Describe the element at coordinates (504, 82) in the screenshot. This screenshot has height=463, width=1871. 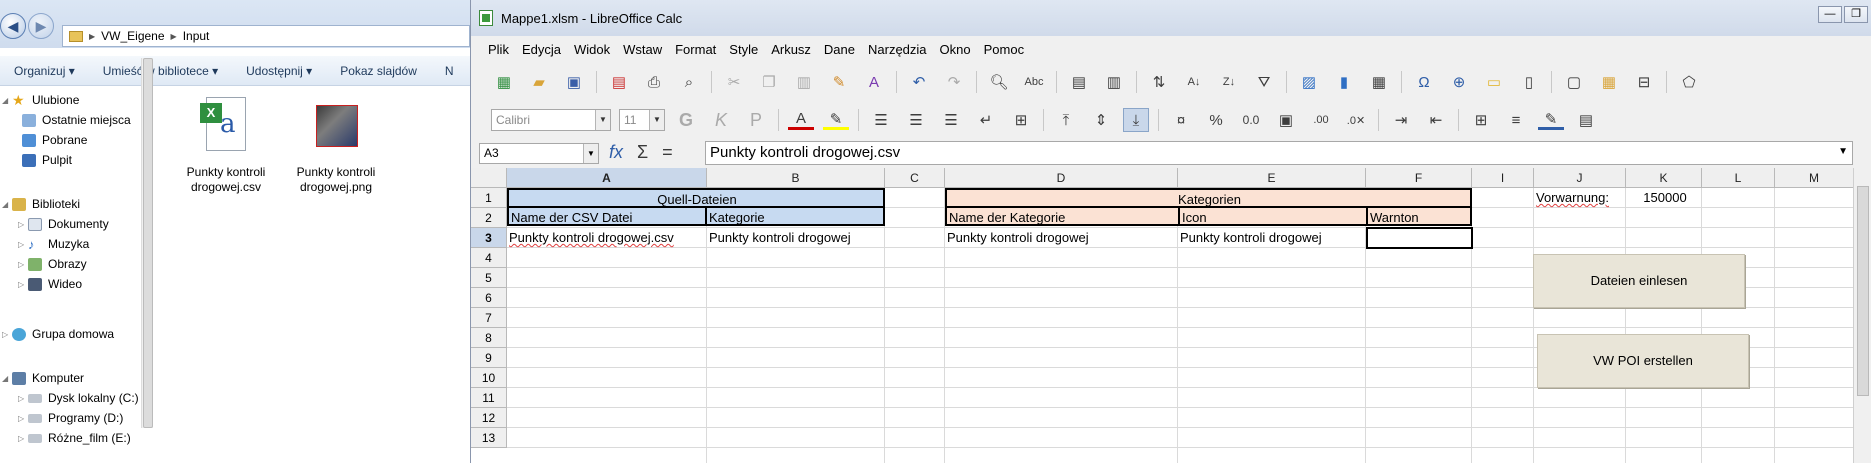
I see `new-document-icon: ▦` at that location.